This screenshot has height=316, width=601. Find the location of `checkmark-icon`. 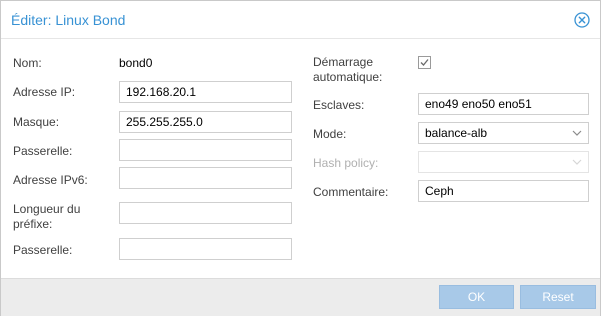

checkmark-icon is located at coordinates (424, 62).